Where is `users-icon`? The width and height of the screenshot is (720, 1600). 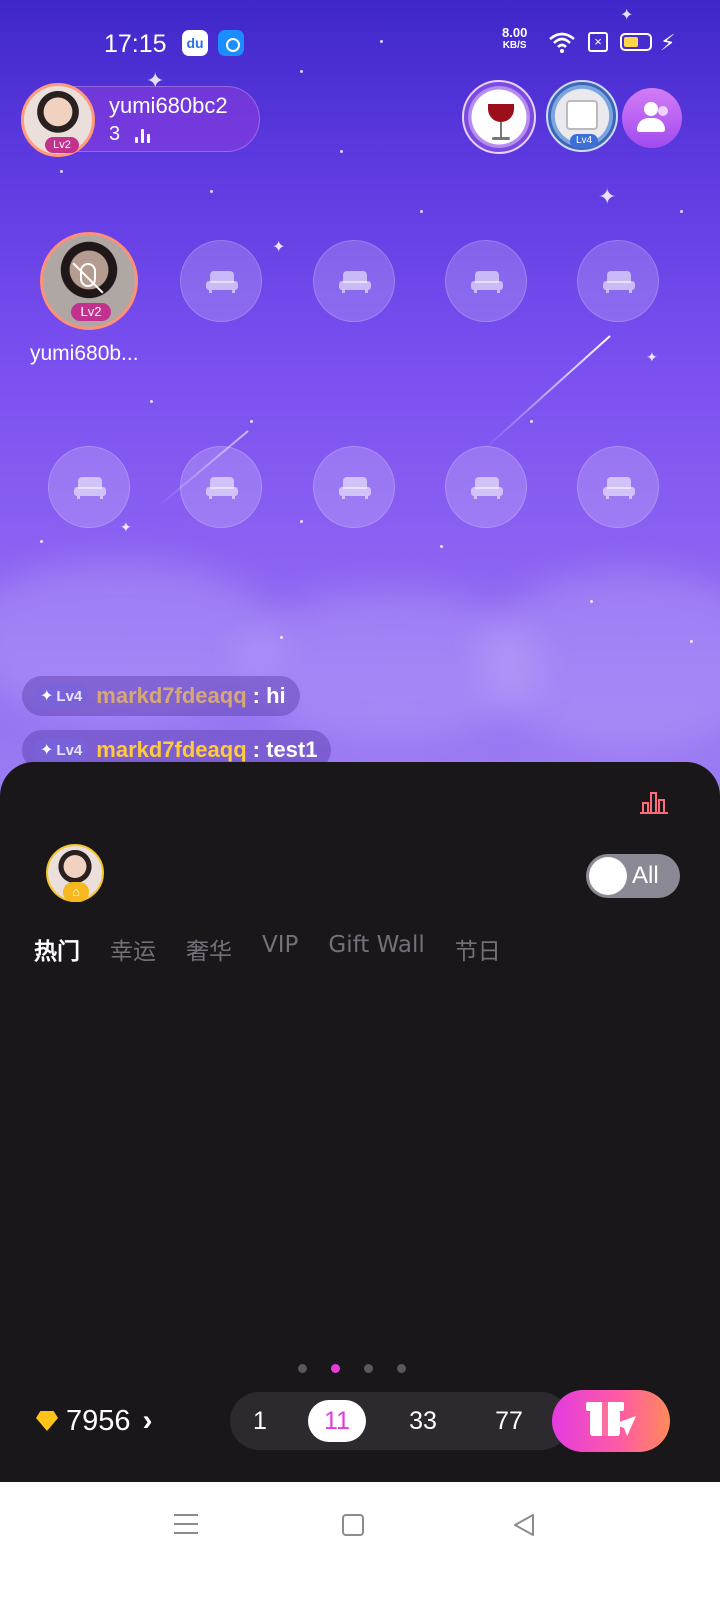 users-icon is located at coordinates (663, 111).